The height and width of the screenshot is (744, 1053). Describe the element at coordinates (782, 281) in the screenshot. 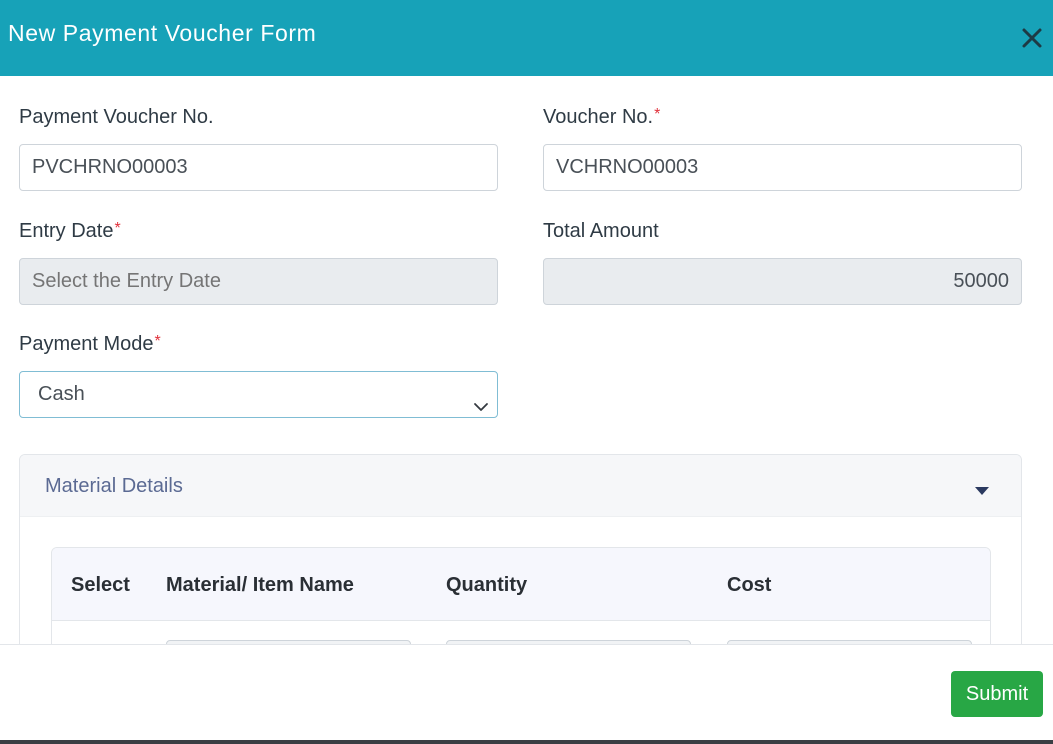

I see `total-amount-input` at that location.